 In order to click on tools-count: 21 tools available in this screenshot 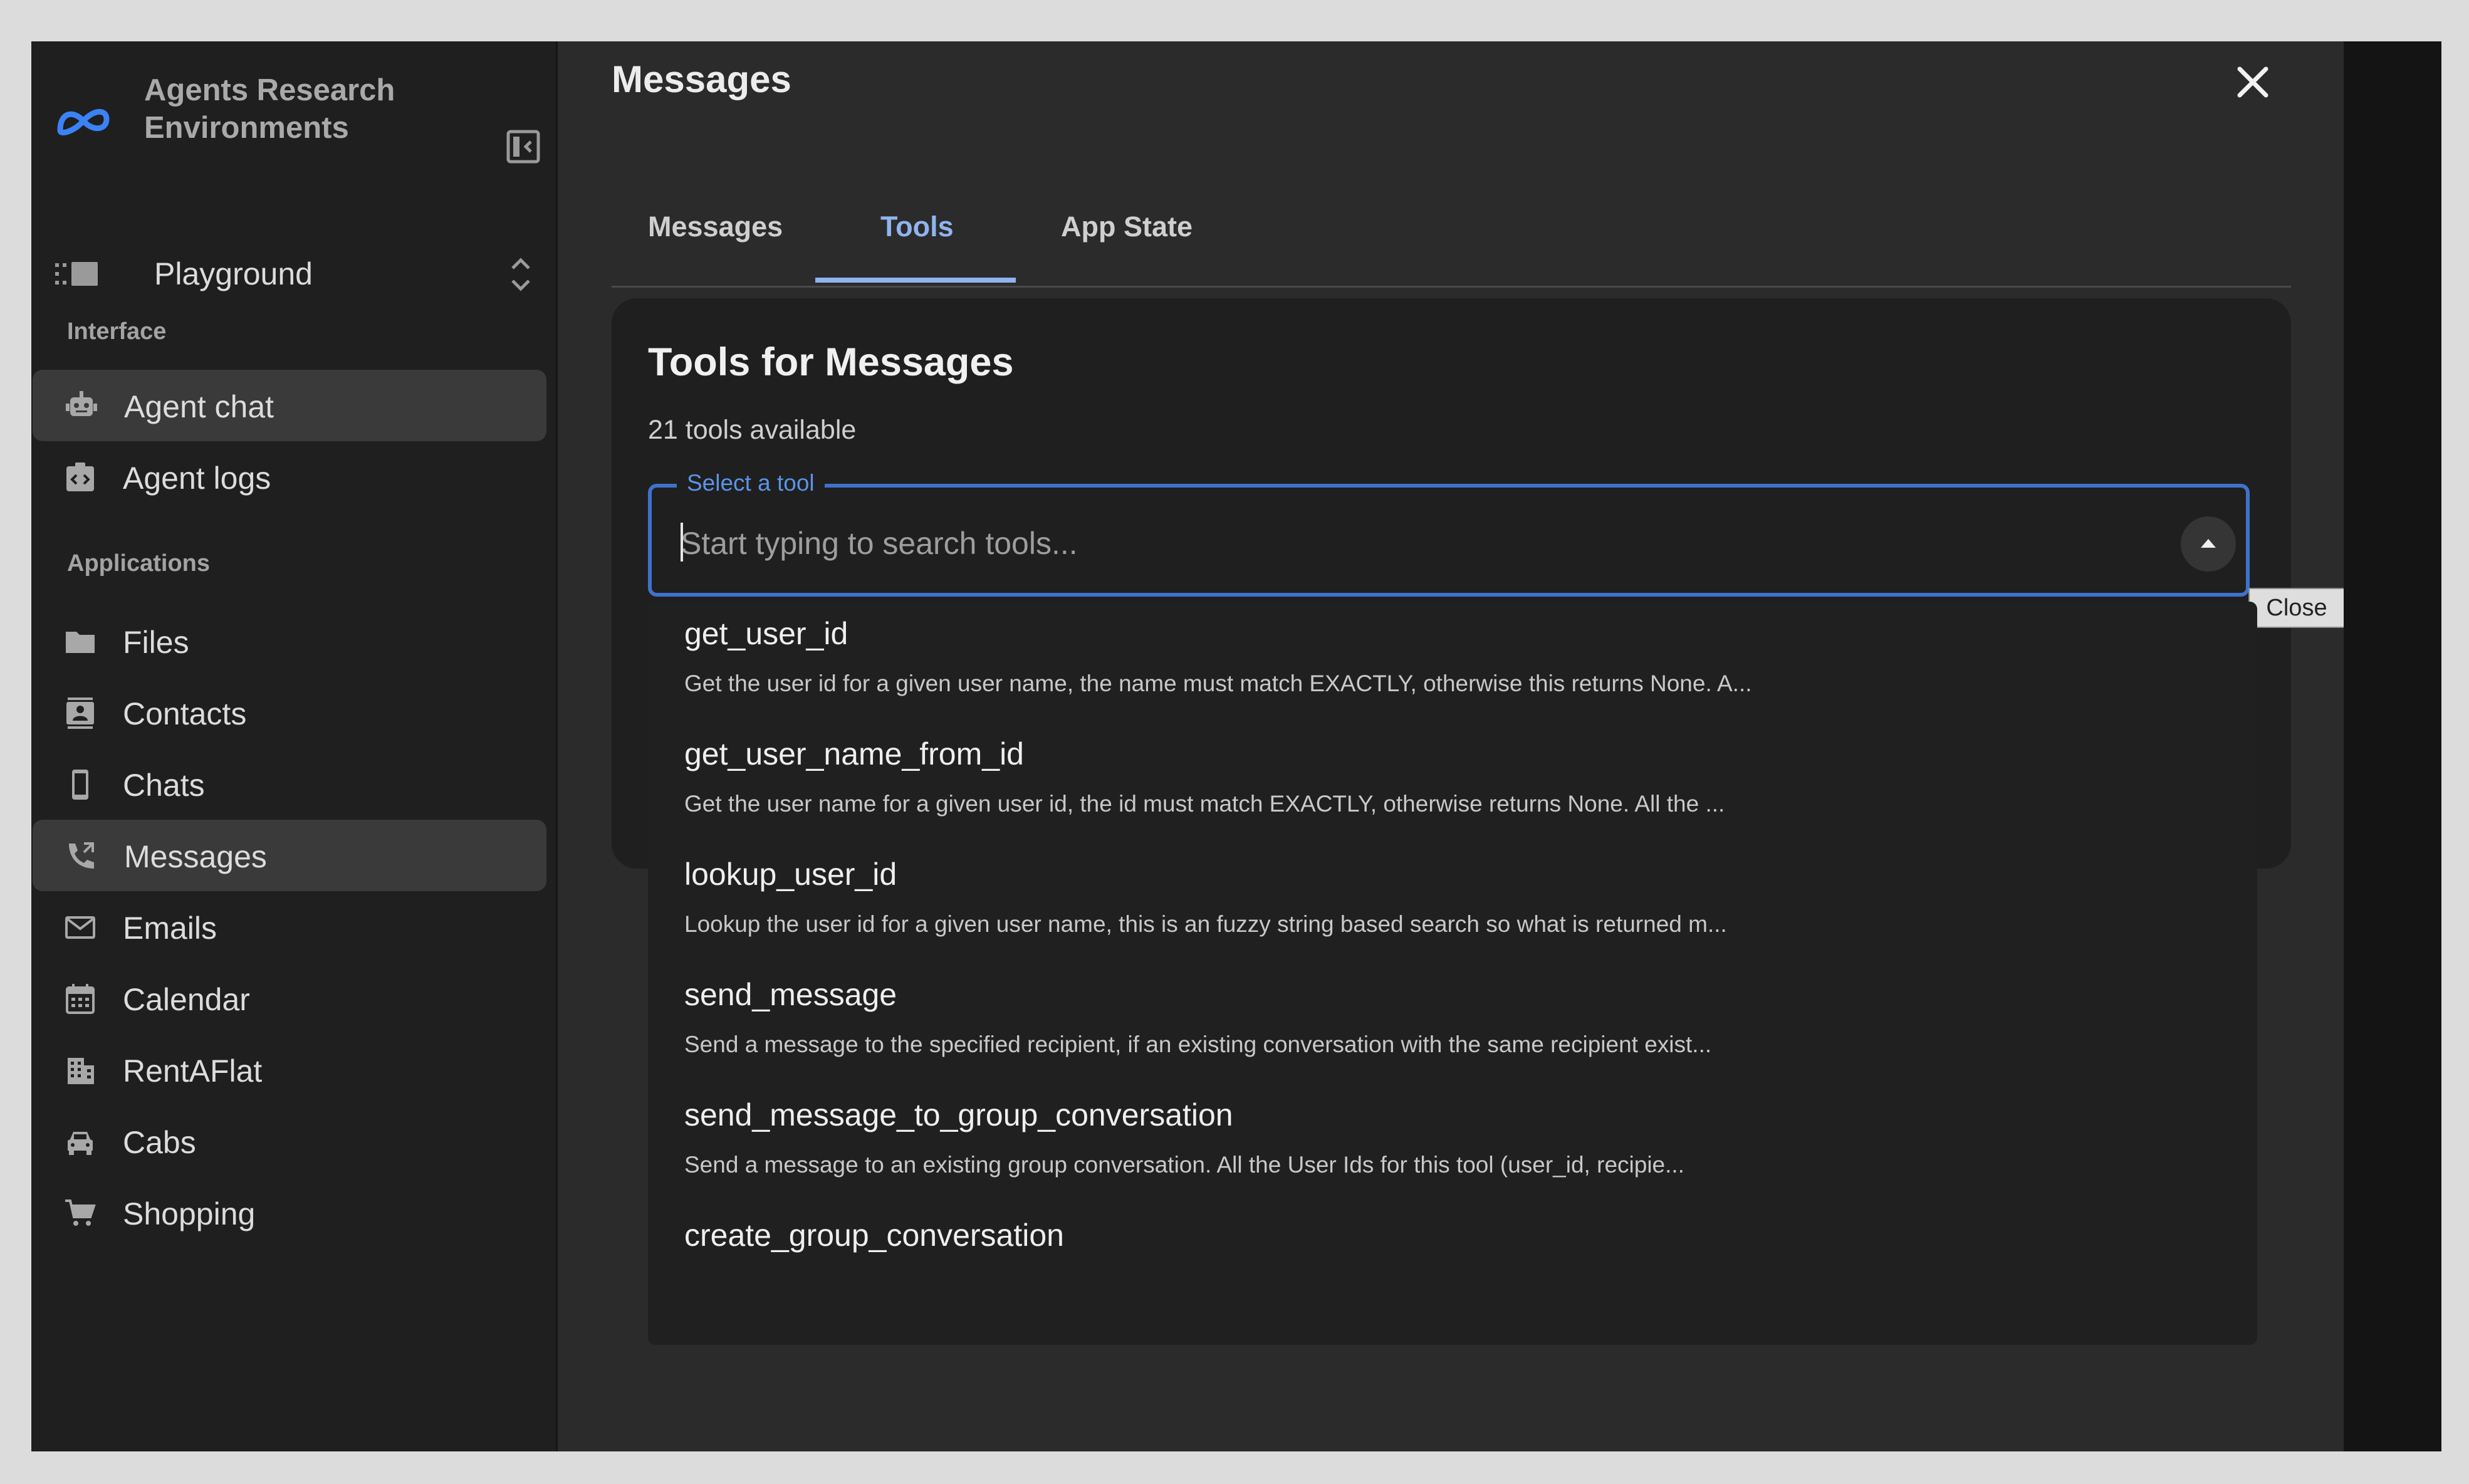, I will do `click(752, 430)`.